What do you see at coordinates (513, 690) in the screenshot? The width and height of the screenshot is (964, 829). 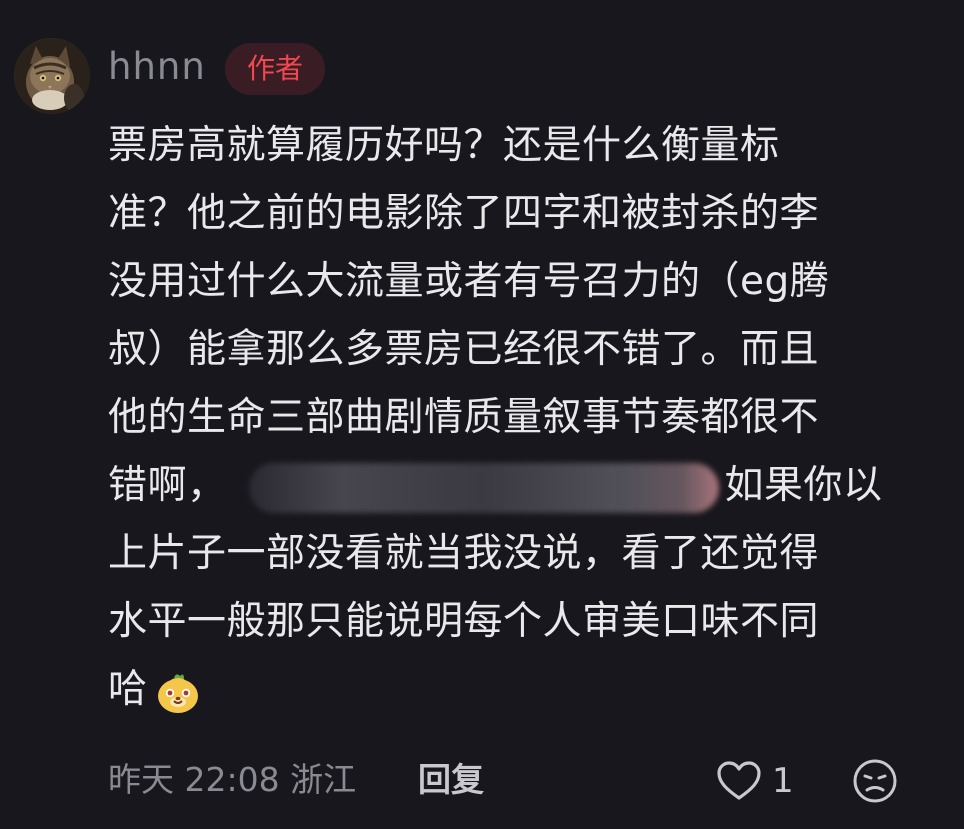 I see `comment-line-last: 哈` at bounding box center [513, 690].